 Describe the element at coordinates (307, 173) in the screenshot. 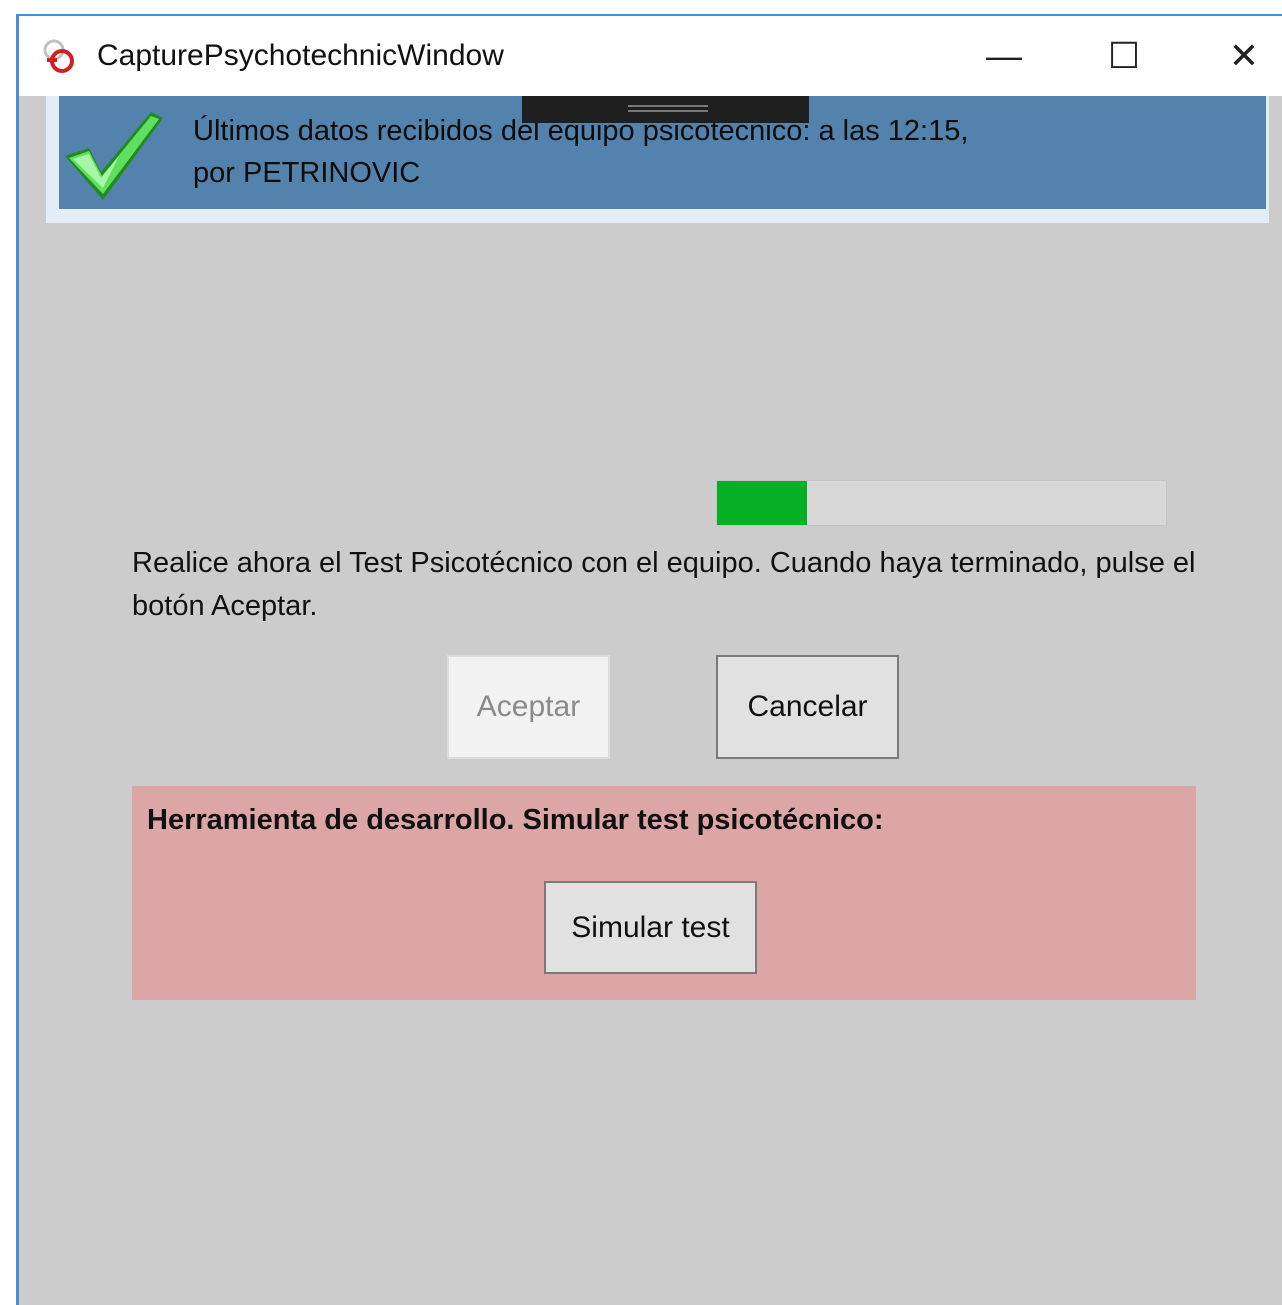

I see `status-line-2: por PETRINOVIC` at that location.